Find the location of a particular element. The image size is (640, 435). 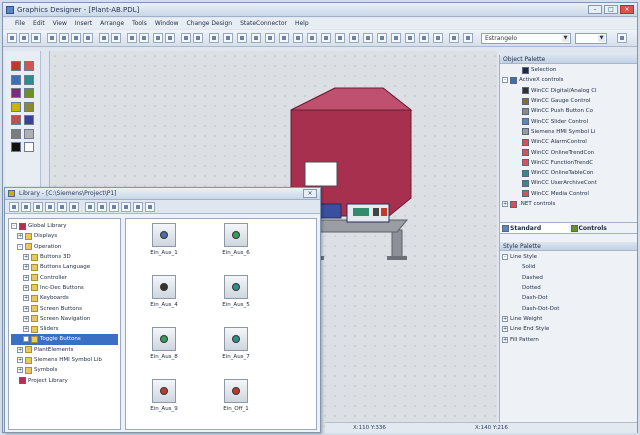

tree-item: + PlantElements is located at coordinates (64, 350).